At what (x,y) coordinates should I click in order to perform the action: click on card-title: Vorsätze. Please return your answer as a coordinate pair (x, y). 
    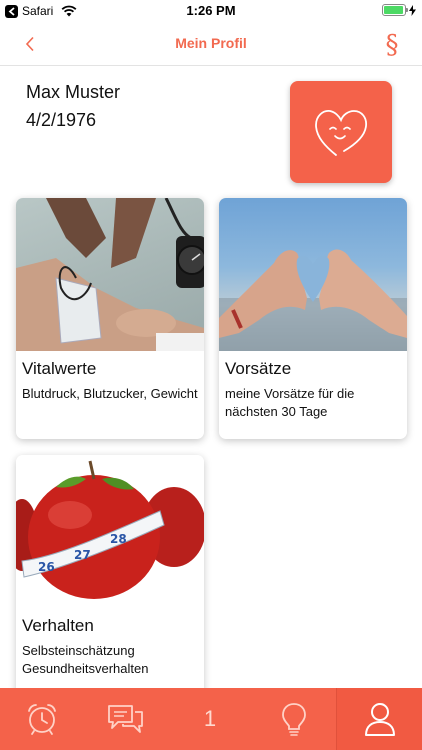
    Looking at the image, I should click on (258, 368).